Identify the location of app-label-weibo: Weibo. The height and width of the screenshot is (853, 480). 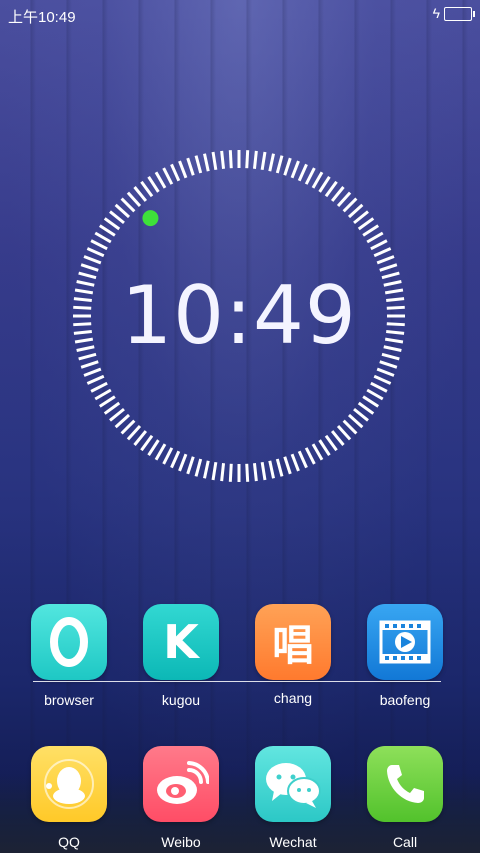
(181, 842).